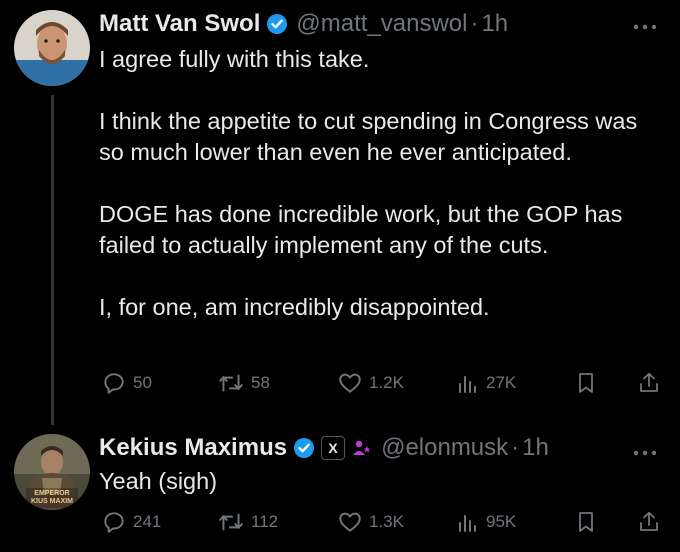 This screenshot has height=552, width=680. I want to click on reply-button: 50, so click(126, 383).